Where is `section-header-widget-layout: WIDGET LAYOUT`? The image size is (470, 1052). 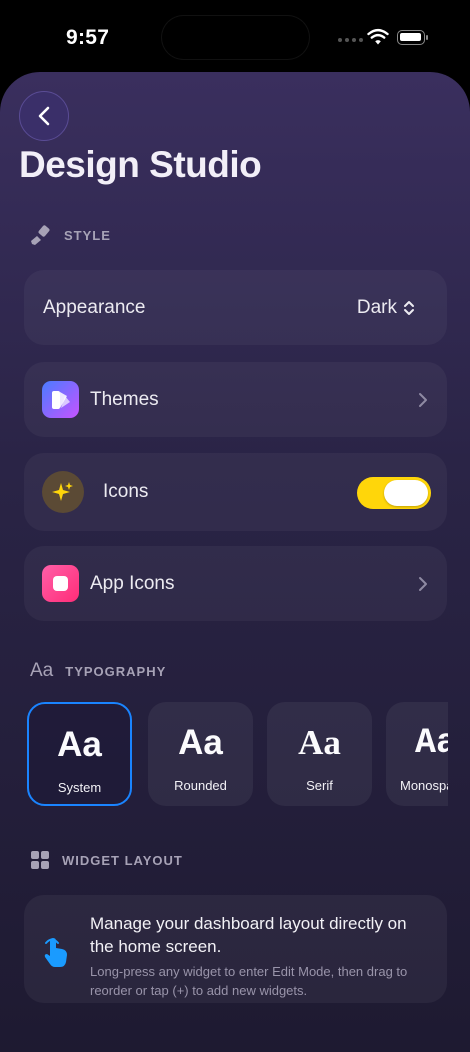
section-header-widget-layout: WIDGET LAYOUT is located at coordinates (106, 860).